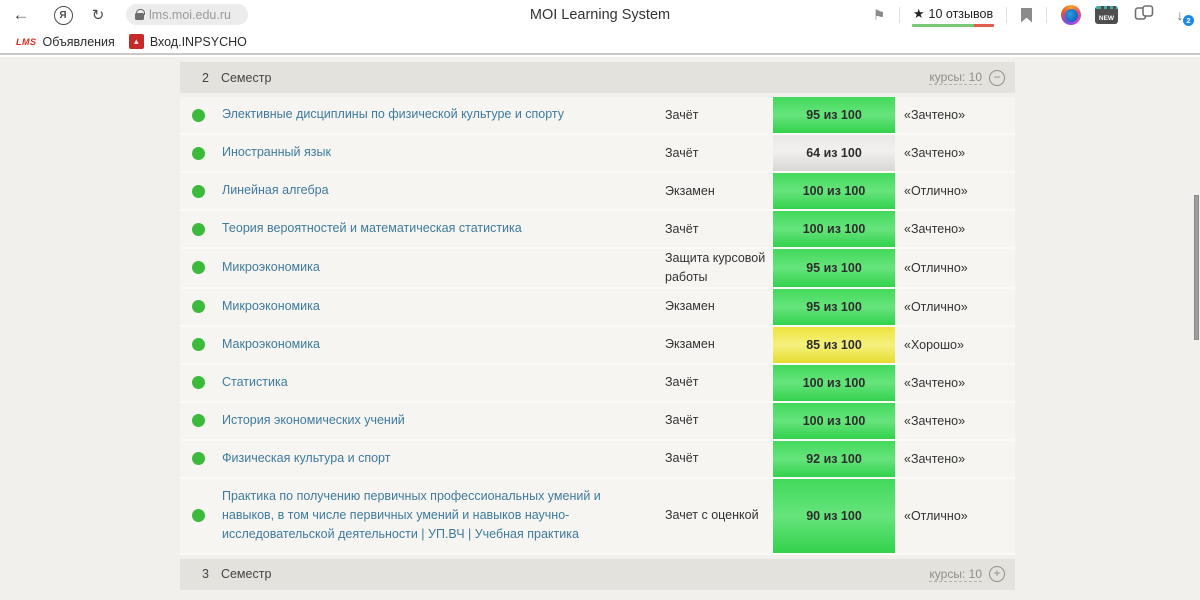 This screenshot has height=600, width=1200. I want to click on extension-browser-icon, so click(1071, 15).